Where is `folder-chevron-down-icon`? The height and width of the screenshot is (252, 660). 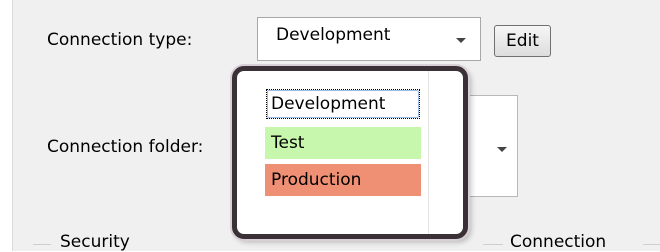 folder-chevron-down-icon is located at coordinates (502, 149).